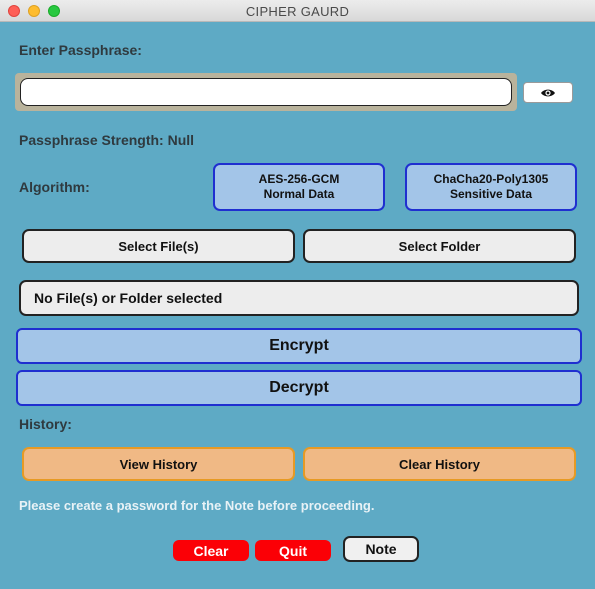 The image size is (595, 589). I want to click on clear-history-button: Clear History, so click(439, 464).